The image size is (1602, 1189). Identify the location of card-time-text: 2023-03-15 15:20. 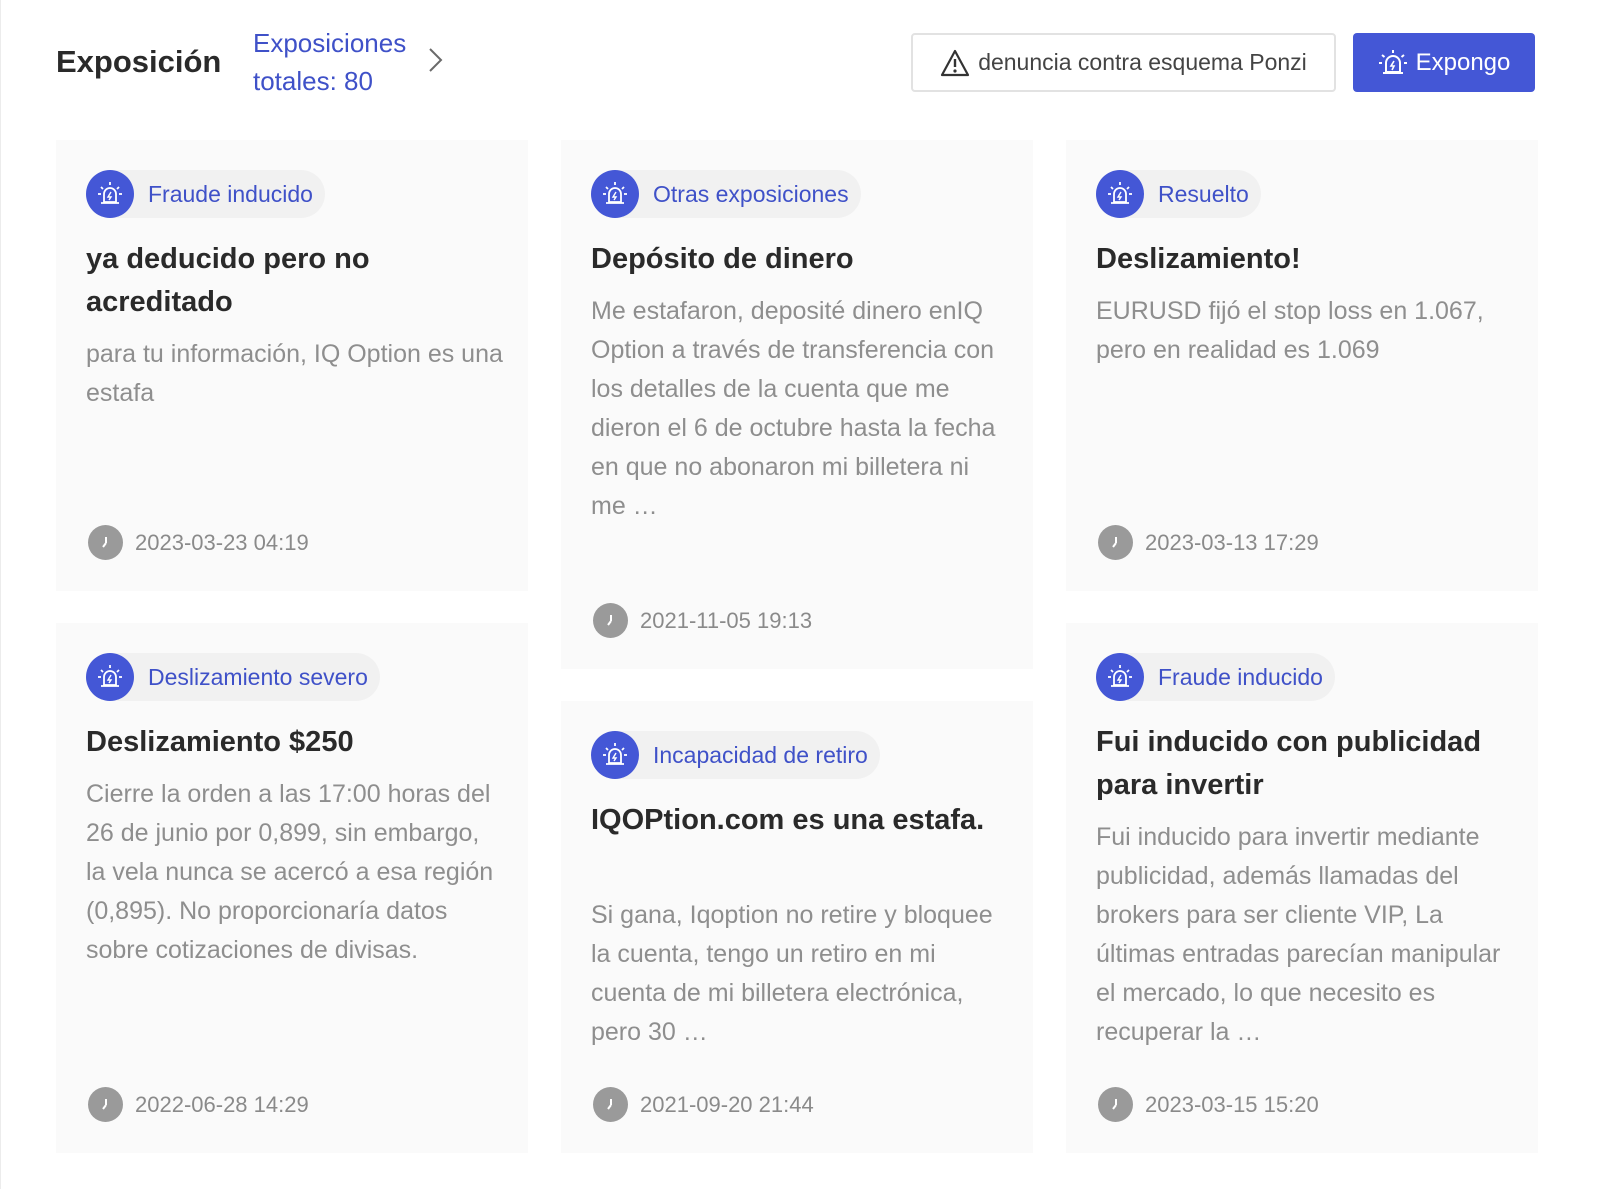
(1232, 1104).